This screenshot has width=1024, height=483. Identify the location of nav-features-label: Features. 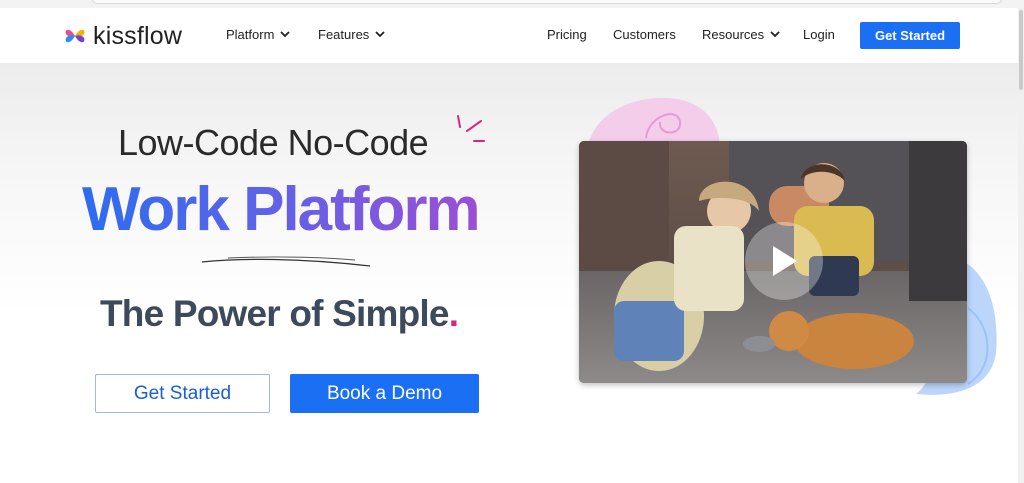
(344, 34).